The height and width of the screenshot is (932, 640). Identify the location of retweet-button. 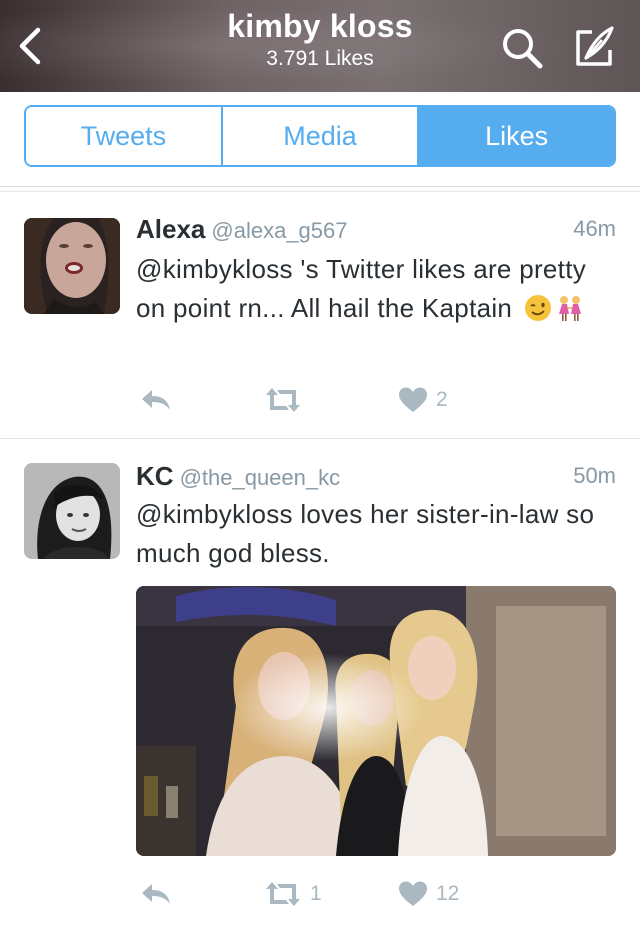
(283, 400).